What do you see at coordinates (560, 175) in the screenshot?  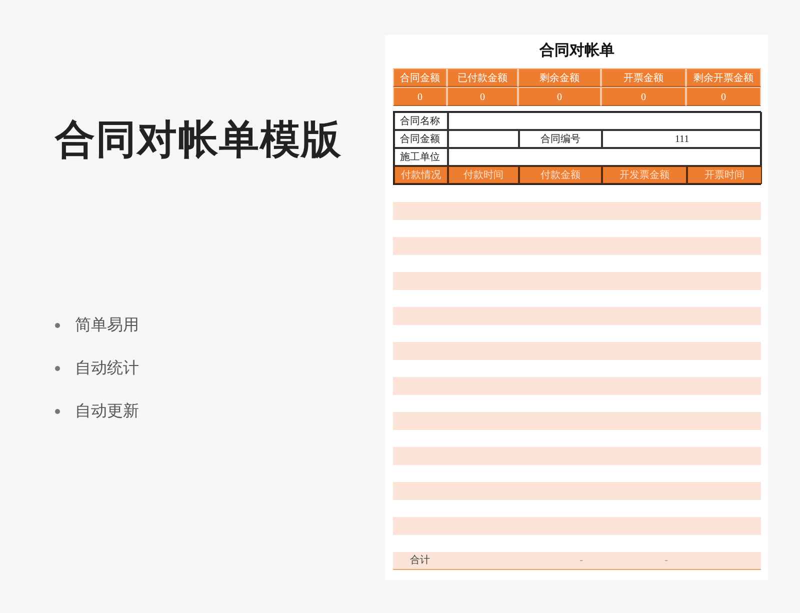 I see `header-cell: 付款金额` at bounding box center [560, 175].